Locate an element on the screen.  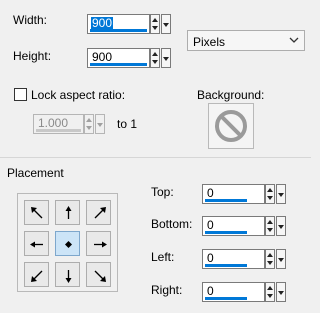
aspect-ratio-dropdown-button is located at coordinates (100, 124).